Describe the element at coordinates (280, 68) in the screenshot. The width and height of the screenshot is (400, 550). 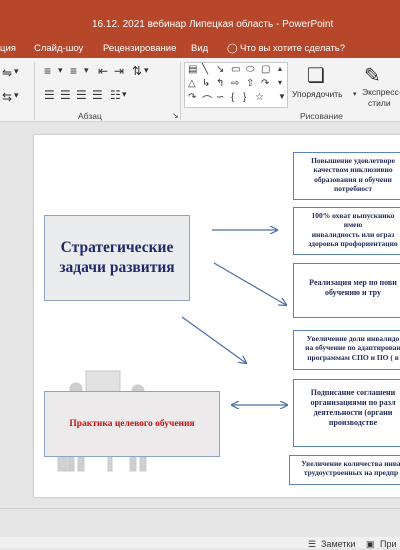
I see `gallery-up-icon: ▴` at that location.